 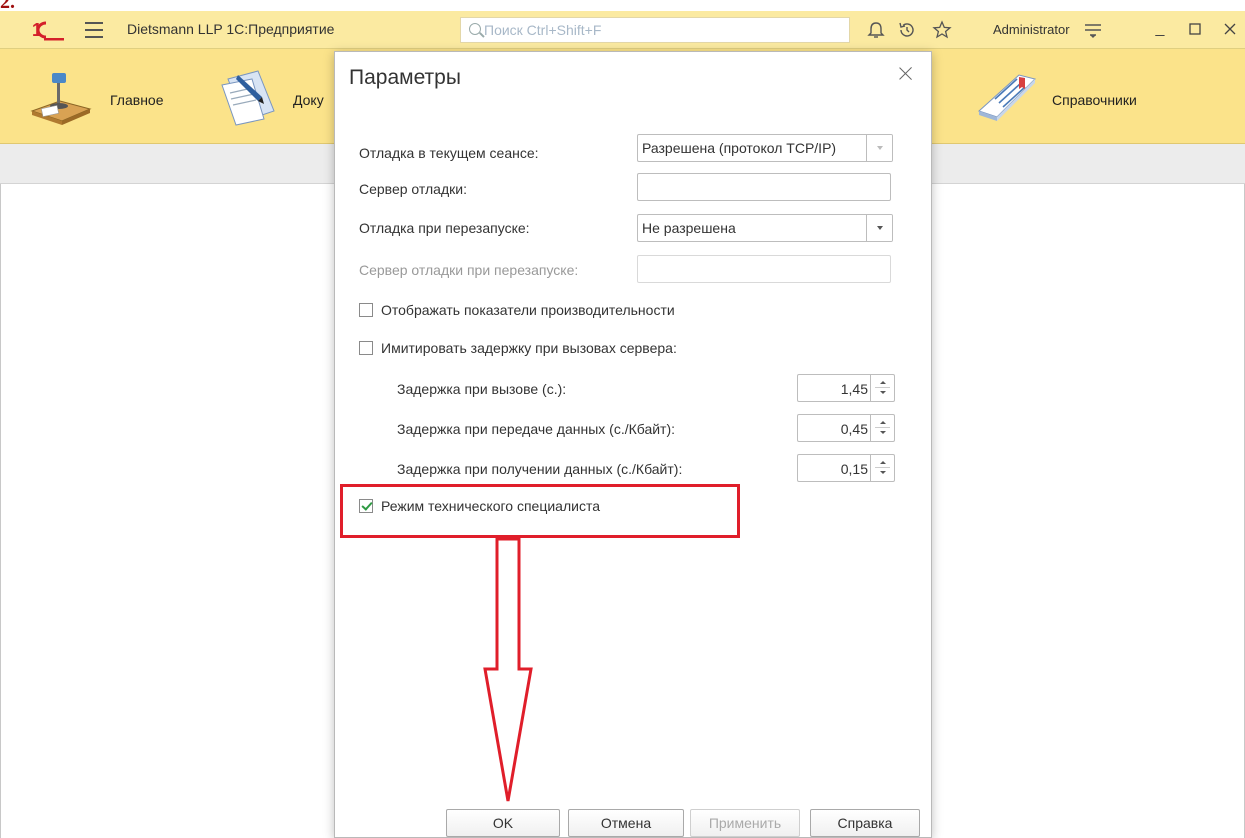 I want to click on search-icon, so click(x=475, y=29).